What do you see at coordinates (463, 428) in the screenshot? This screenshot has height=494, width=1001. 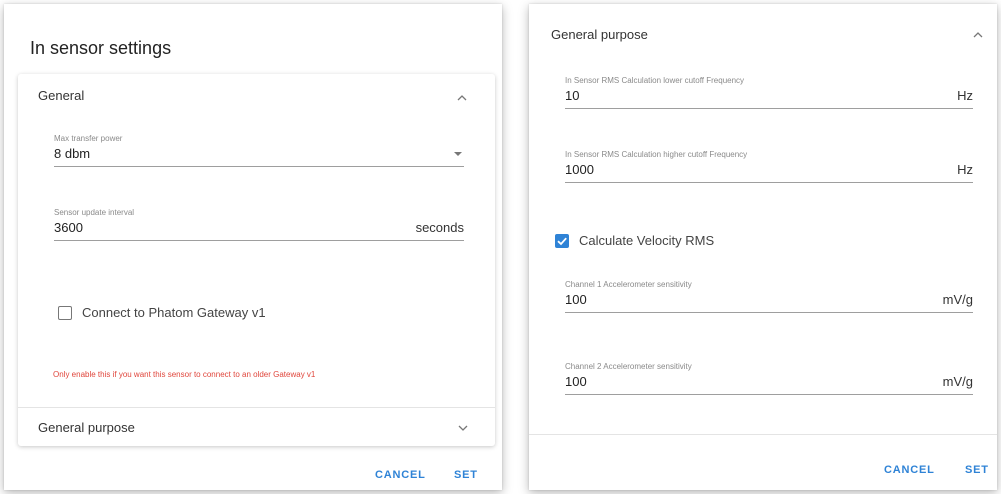 I see `chevron-down-icon` at bounding box center [463, 428].